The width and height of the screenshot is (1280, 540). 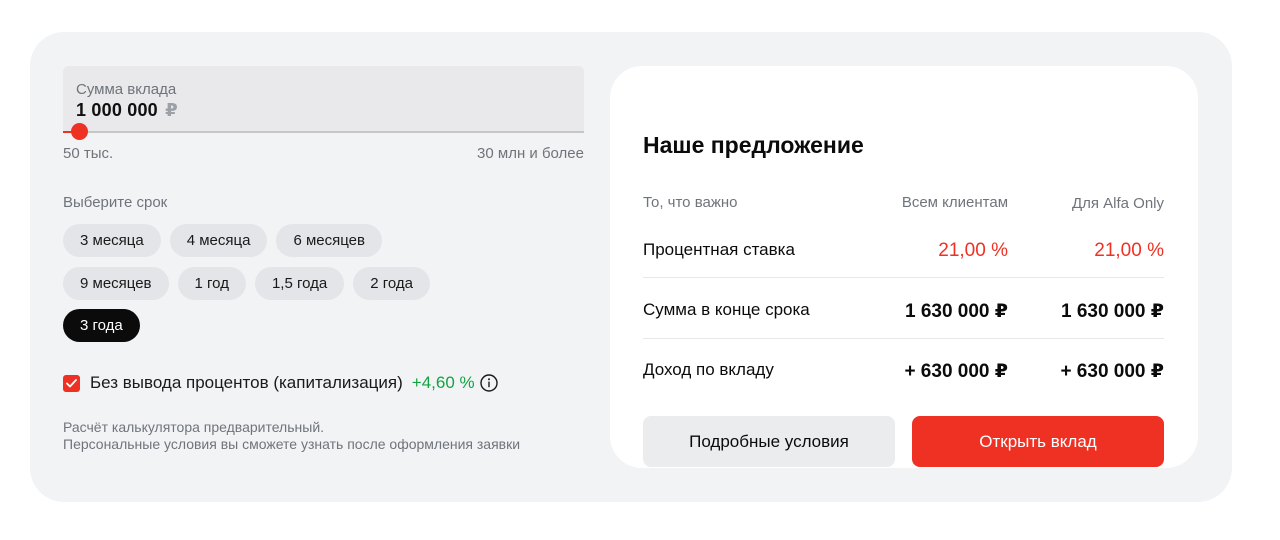 I want to click on term-chip-2-years: 2 года, so click(x=391, y=283).